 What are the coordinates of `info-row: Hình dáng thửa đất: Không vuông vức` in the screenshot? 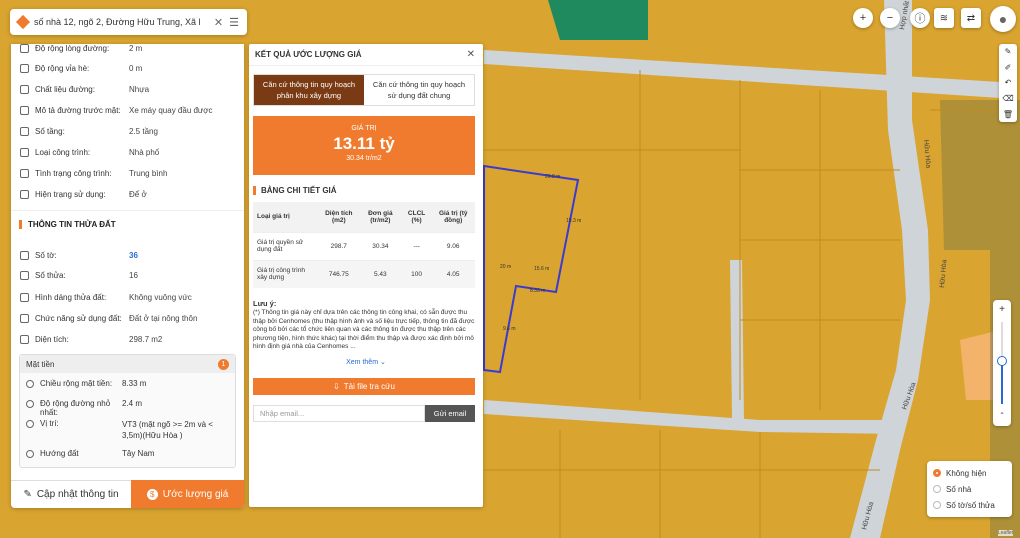 It's located at (127, 297).